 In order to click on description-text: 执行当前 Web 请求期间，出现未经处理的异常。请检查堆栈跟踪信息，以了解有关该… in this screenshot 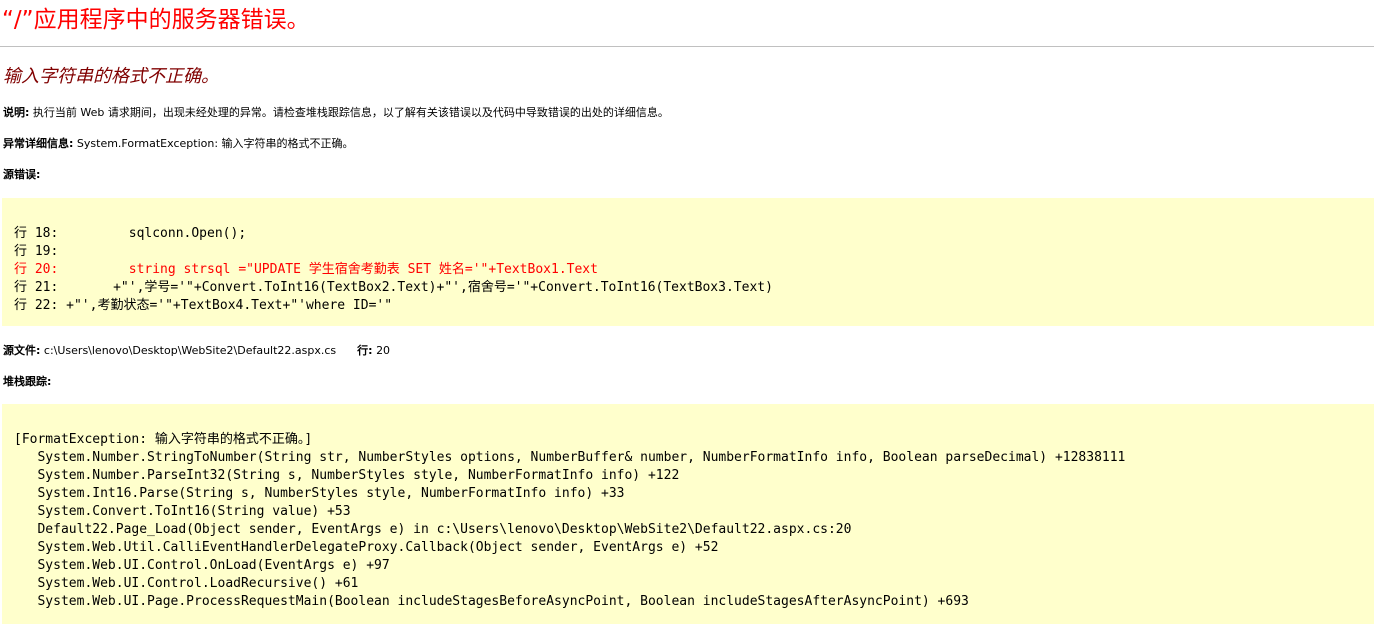, I will do `click(350, 112)`.